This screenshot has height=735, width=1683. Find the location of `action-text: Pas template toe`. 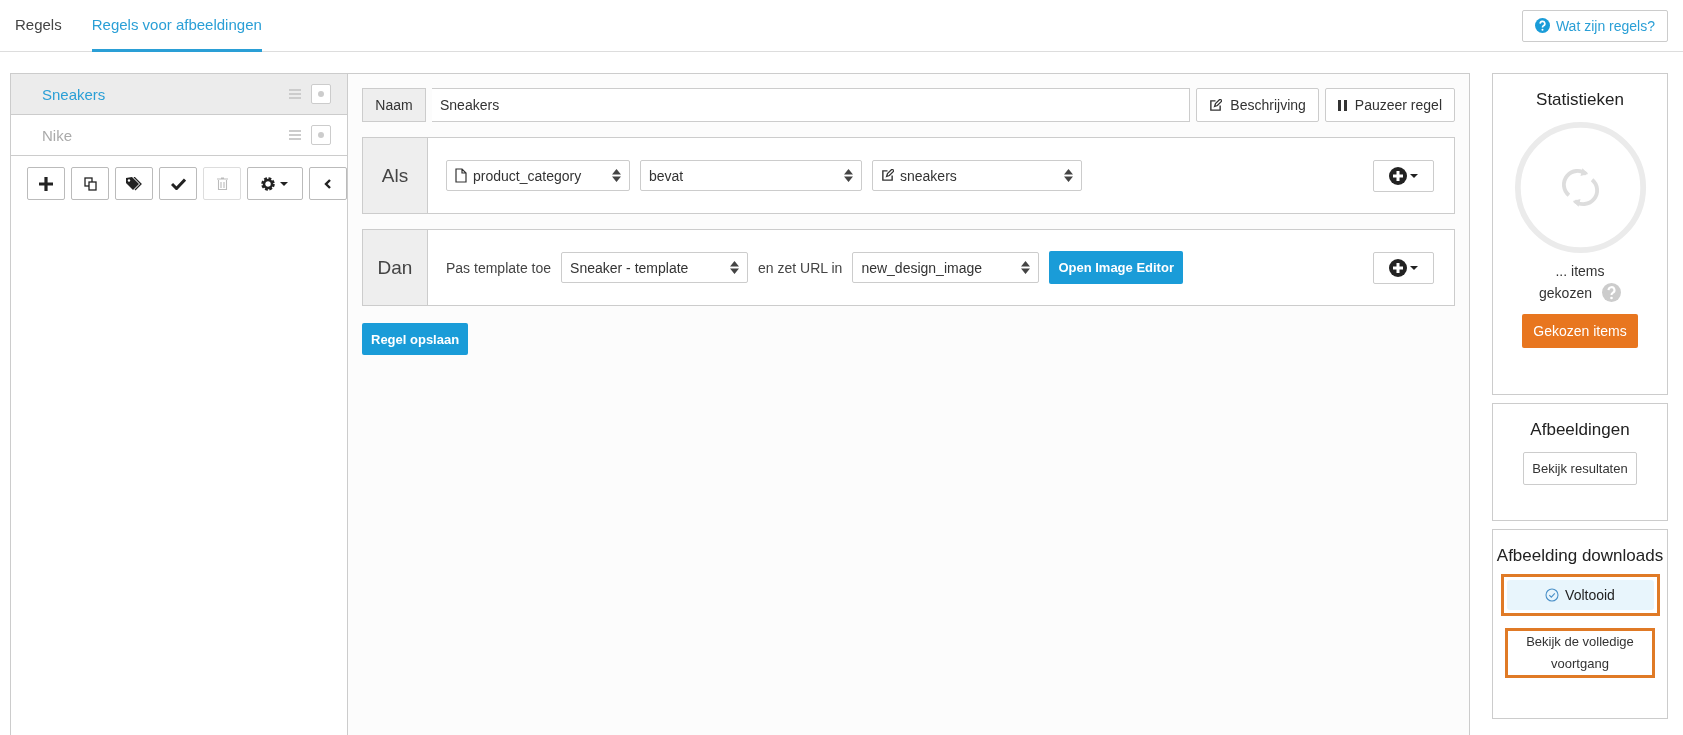

action-text: Pas template toe is located at coordinates (499, 267).